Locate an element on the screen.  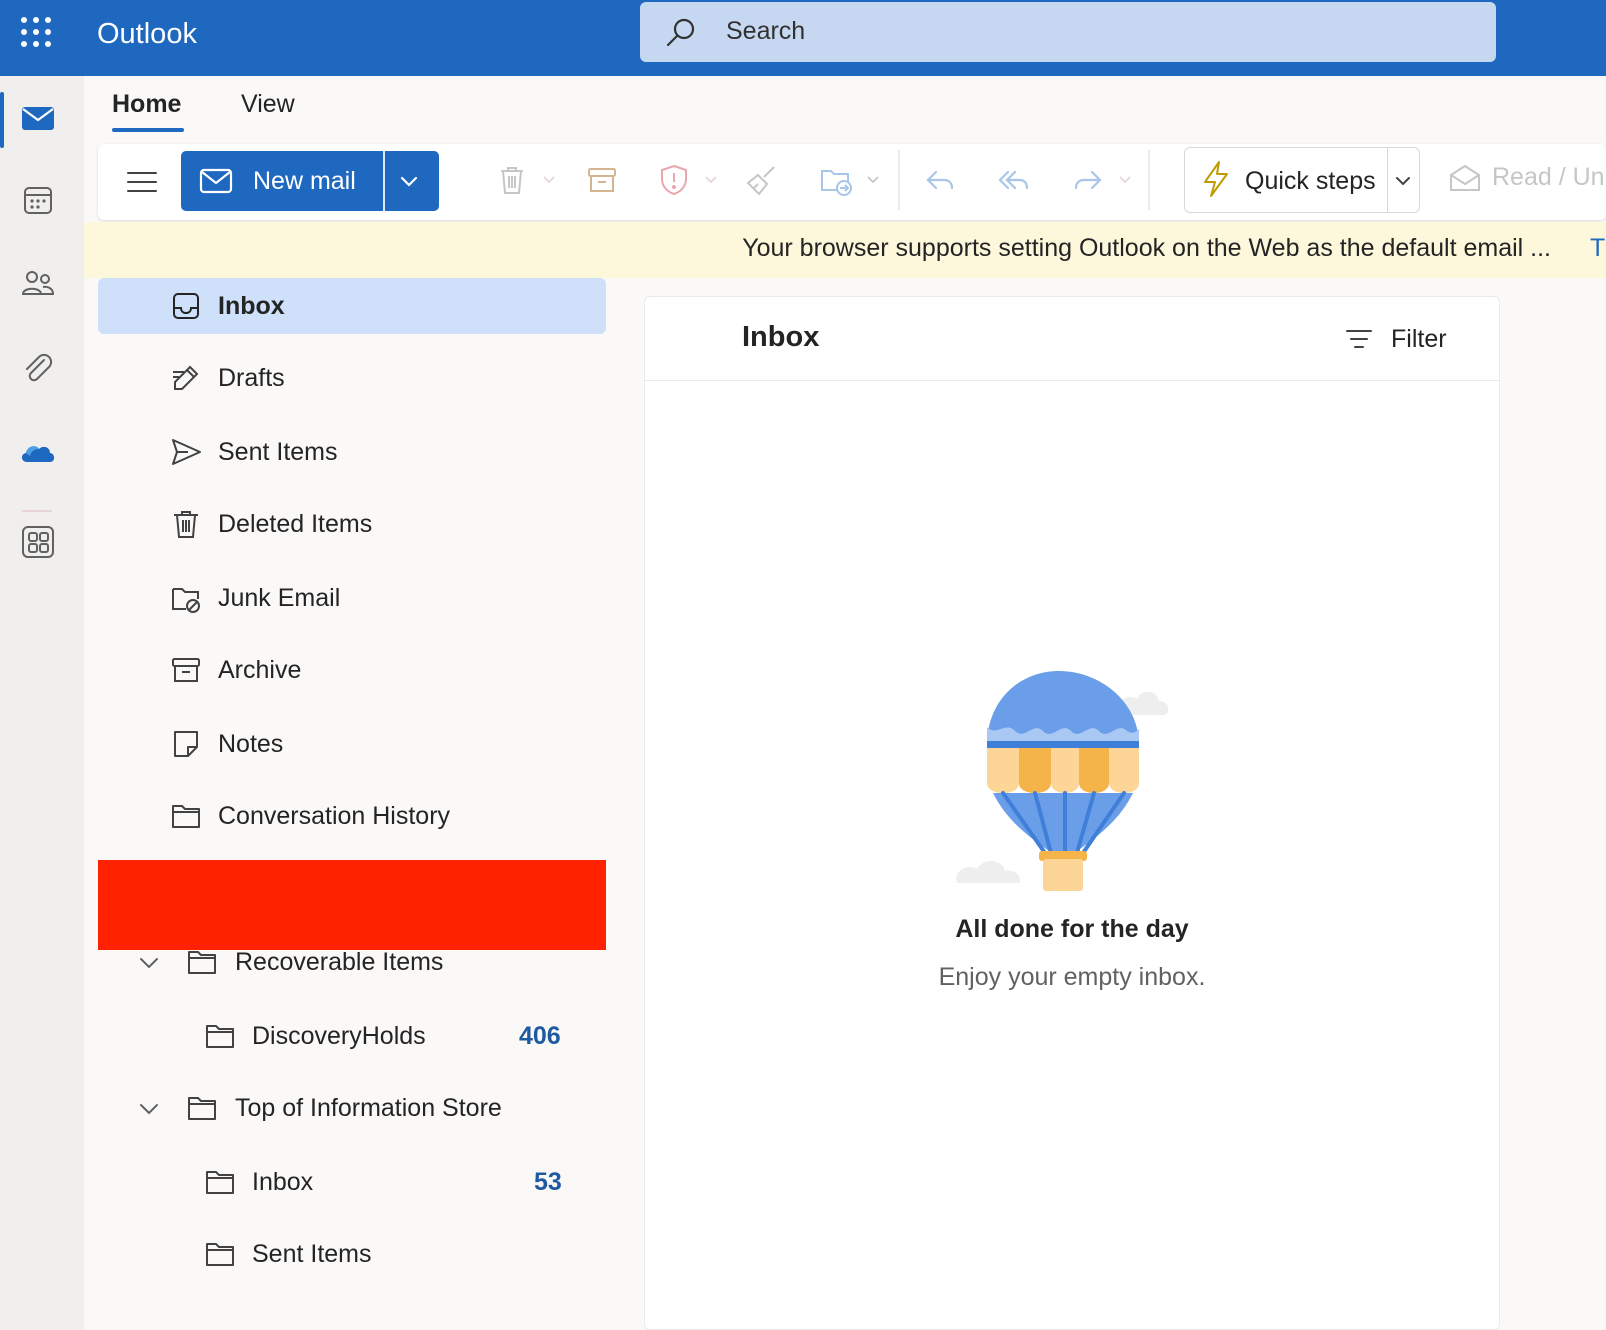
send-icon is located at coordinates (186, 452).